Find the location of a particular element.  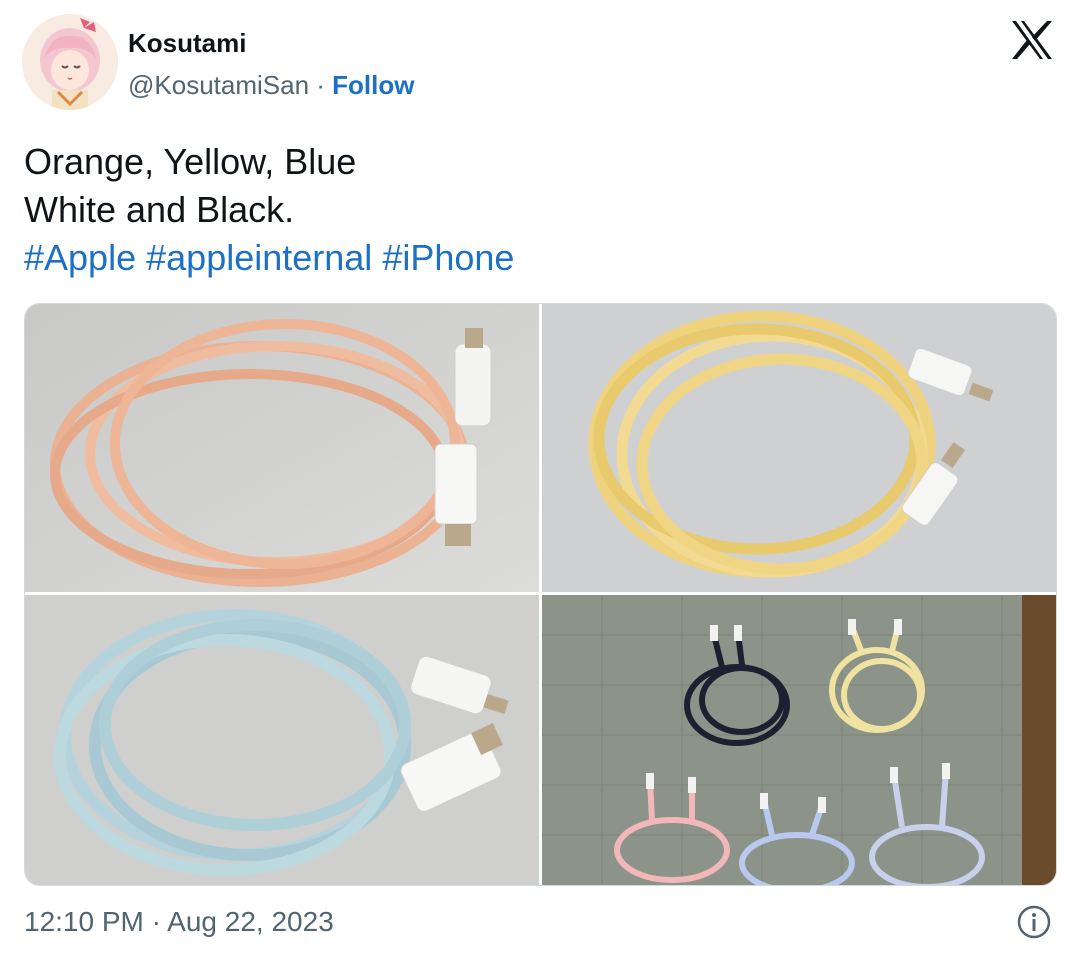

photo-blue-cable is located at coordinates (282, 740).